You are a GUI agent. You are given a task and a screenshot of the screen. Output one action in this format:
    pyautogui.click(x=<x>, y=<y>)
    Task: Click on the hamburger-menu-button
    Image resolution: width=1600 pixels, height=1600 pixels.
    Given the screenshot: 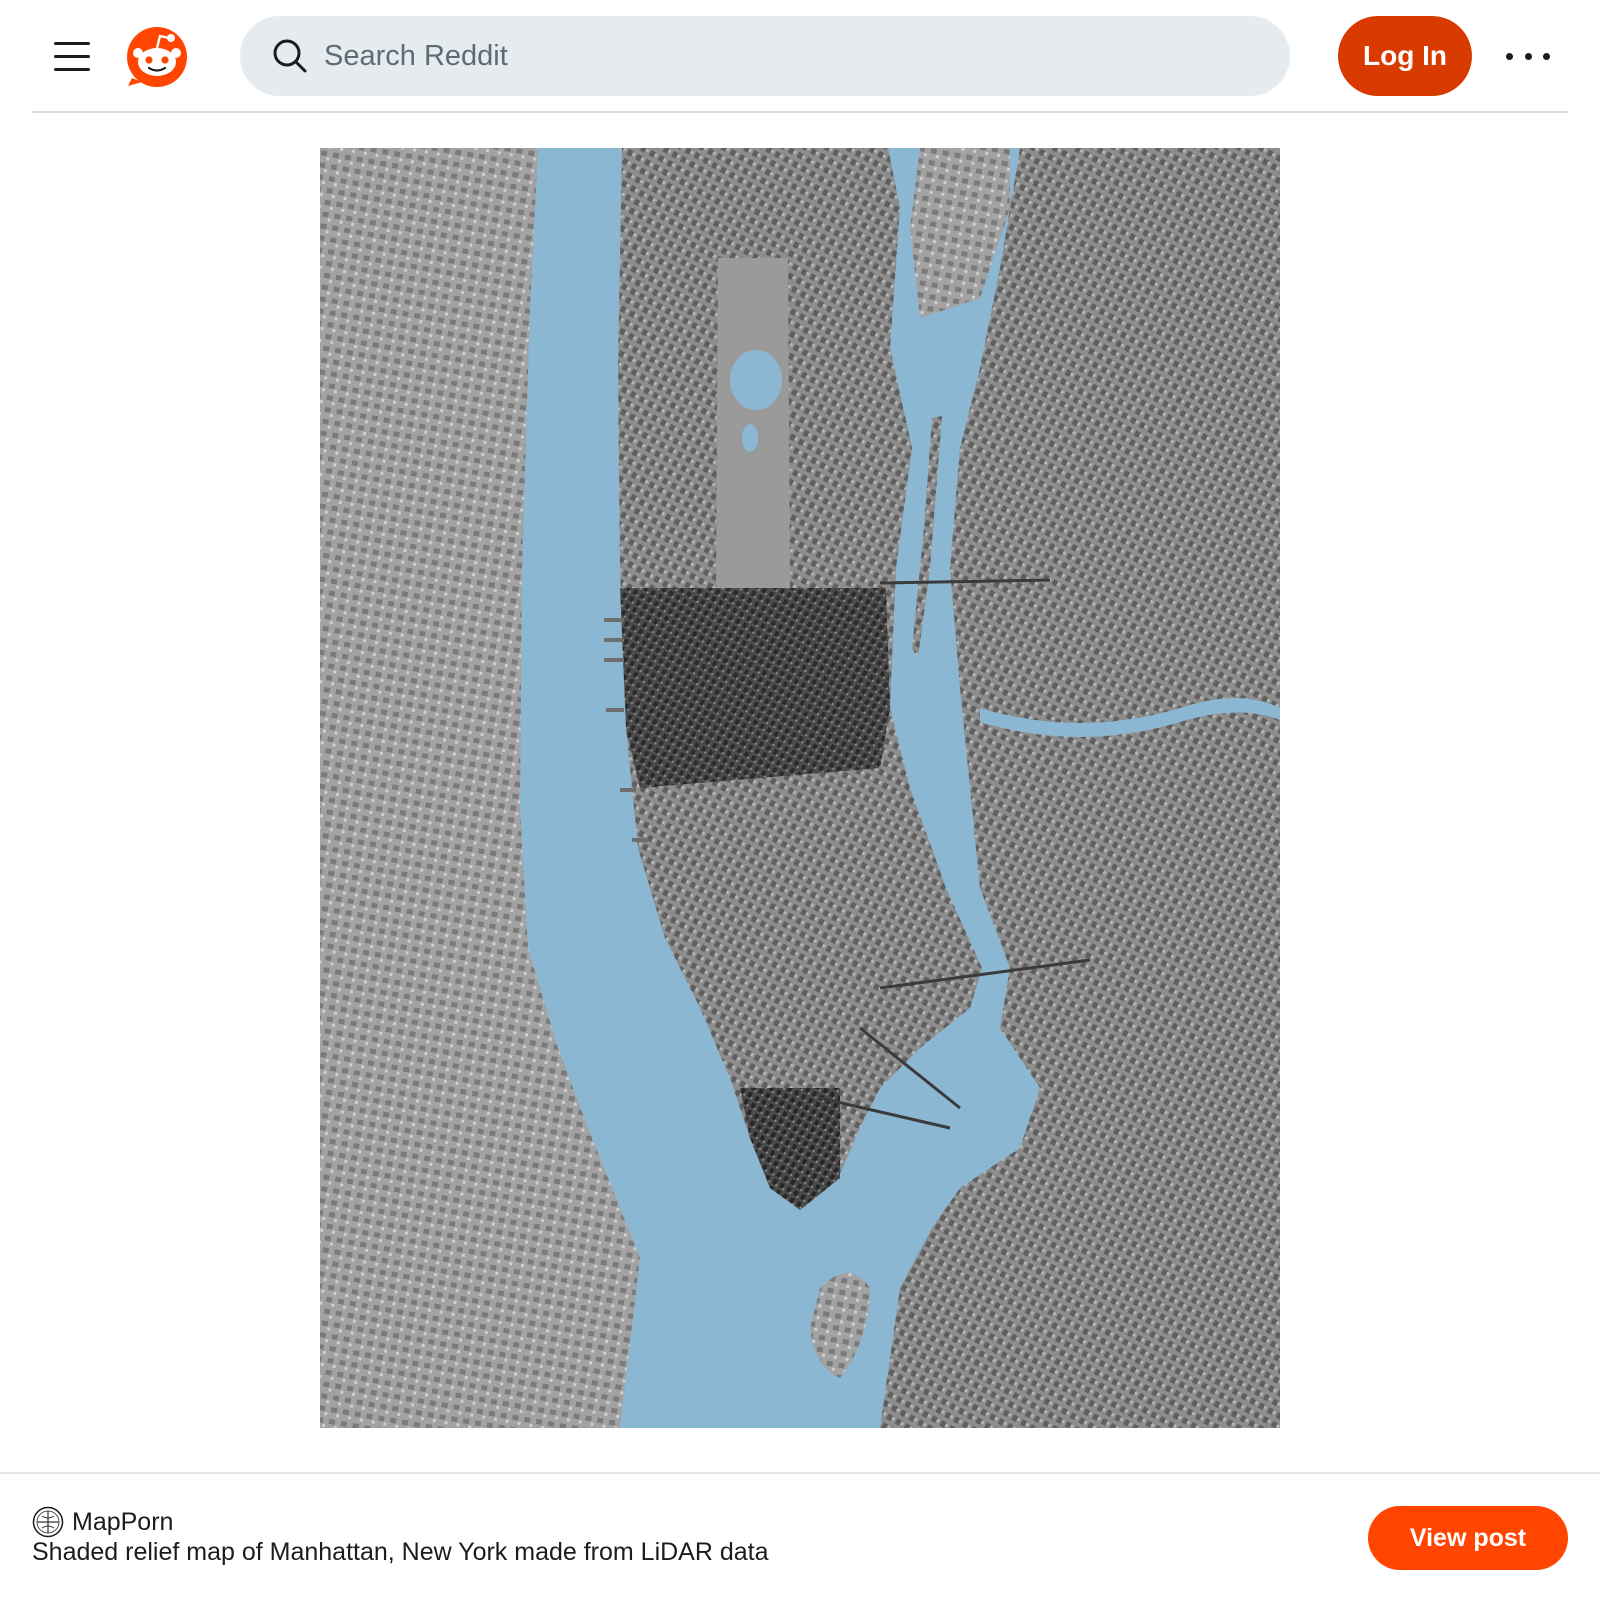 What is the action you would take?
    pyautogui.click(x=72, y=56)
    